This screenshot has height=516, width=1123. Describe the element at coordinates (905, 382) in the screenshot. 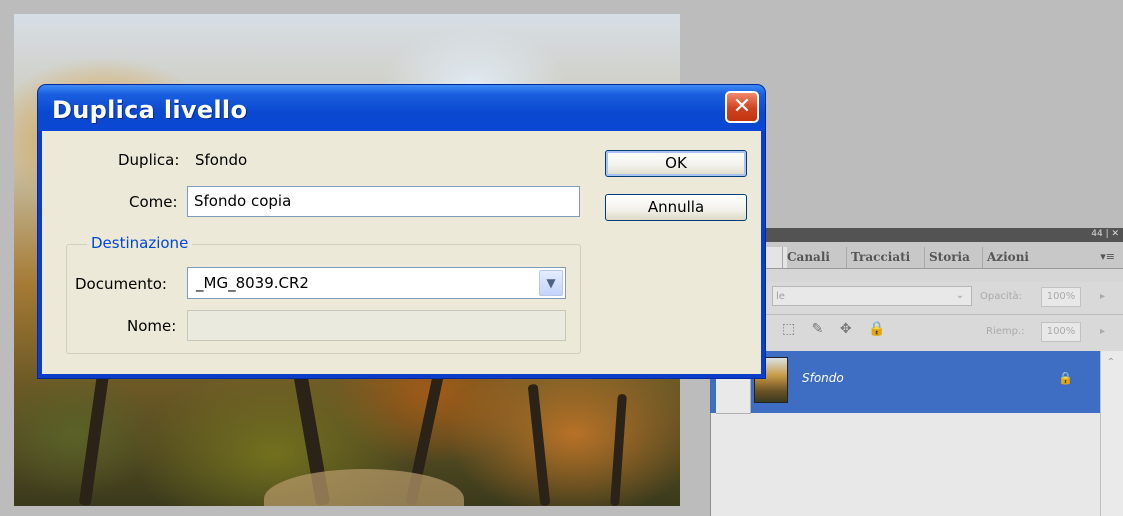

I see `layer-row-sfondo: 👁 Sfondo 🔒` at that location.